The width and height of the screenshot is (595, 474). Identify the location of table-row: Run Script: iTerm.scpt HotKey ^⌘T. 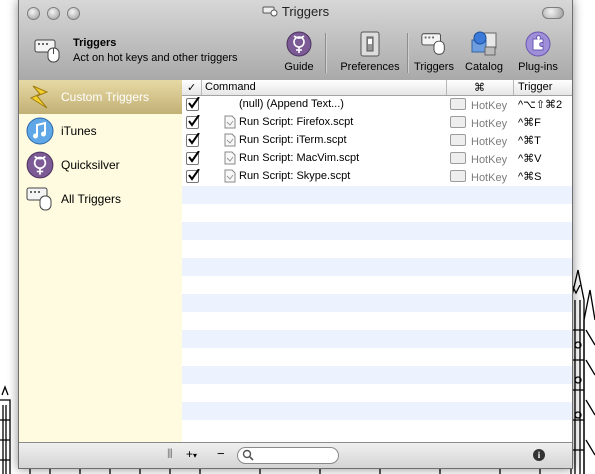
(377, 141).